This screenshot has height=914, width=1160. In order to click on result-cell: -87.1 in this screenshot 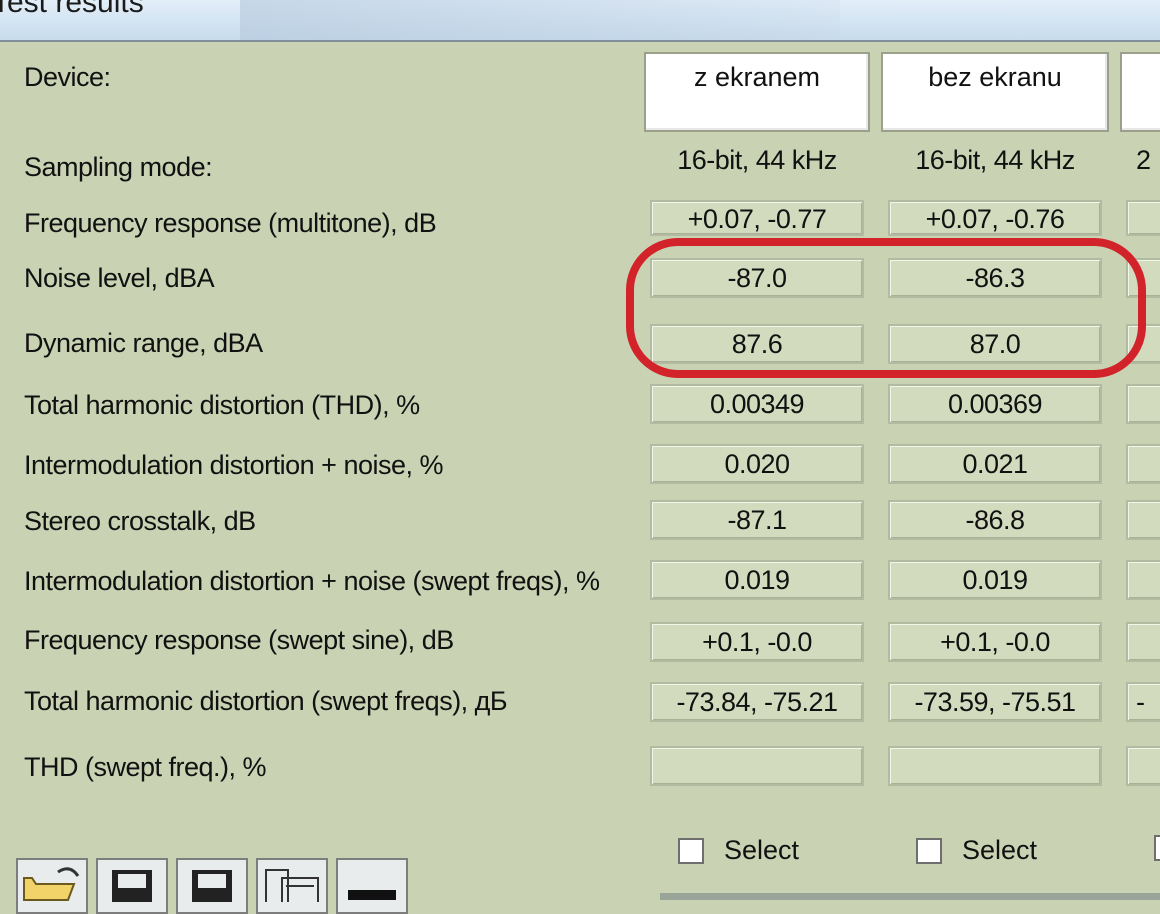, I will do `click(757, 520)`.